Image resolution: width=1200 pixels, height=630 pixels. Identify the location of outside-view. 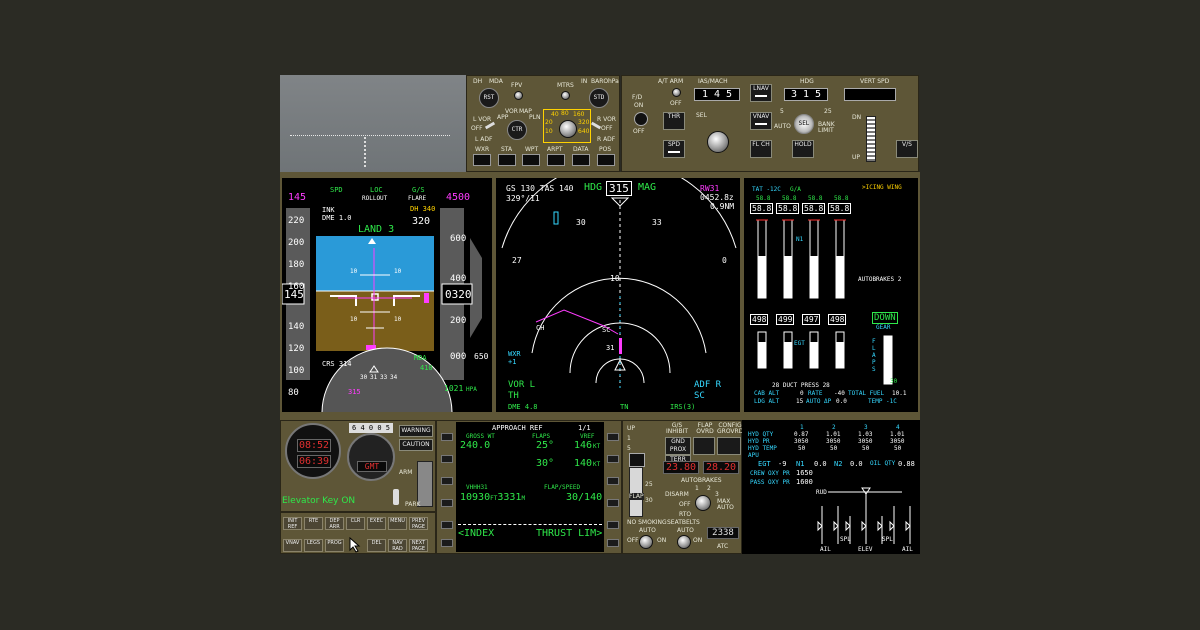
(373, 123).